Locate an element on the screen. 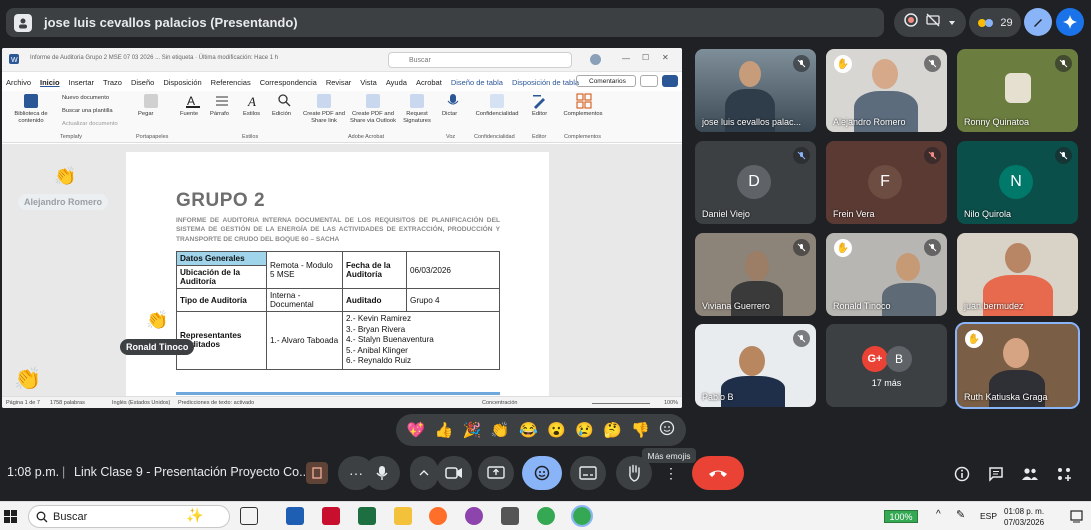  record-icon is located at coordinates (911, 22).